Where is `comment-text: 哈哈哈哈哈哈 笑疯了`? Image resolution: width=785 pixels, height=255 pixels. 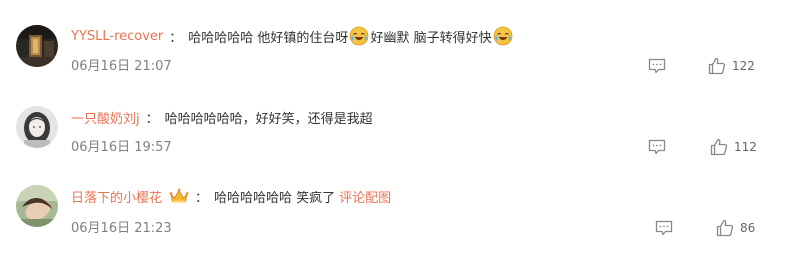 comment-text: 哈哈哈哈哈哈 笑疯了 is located at coordinates (275, 198).